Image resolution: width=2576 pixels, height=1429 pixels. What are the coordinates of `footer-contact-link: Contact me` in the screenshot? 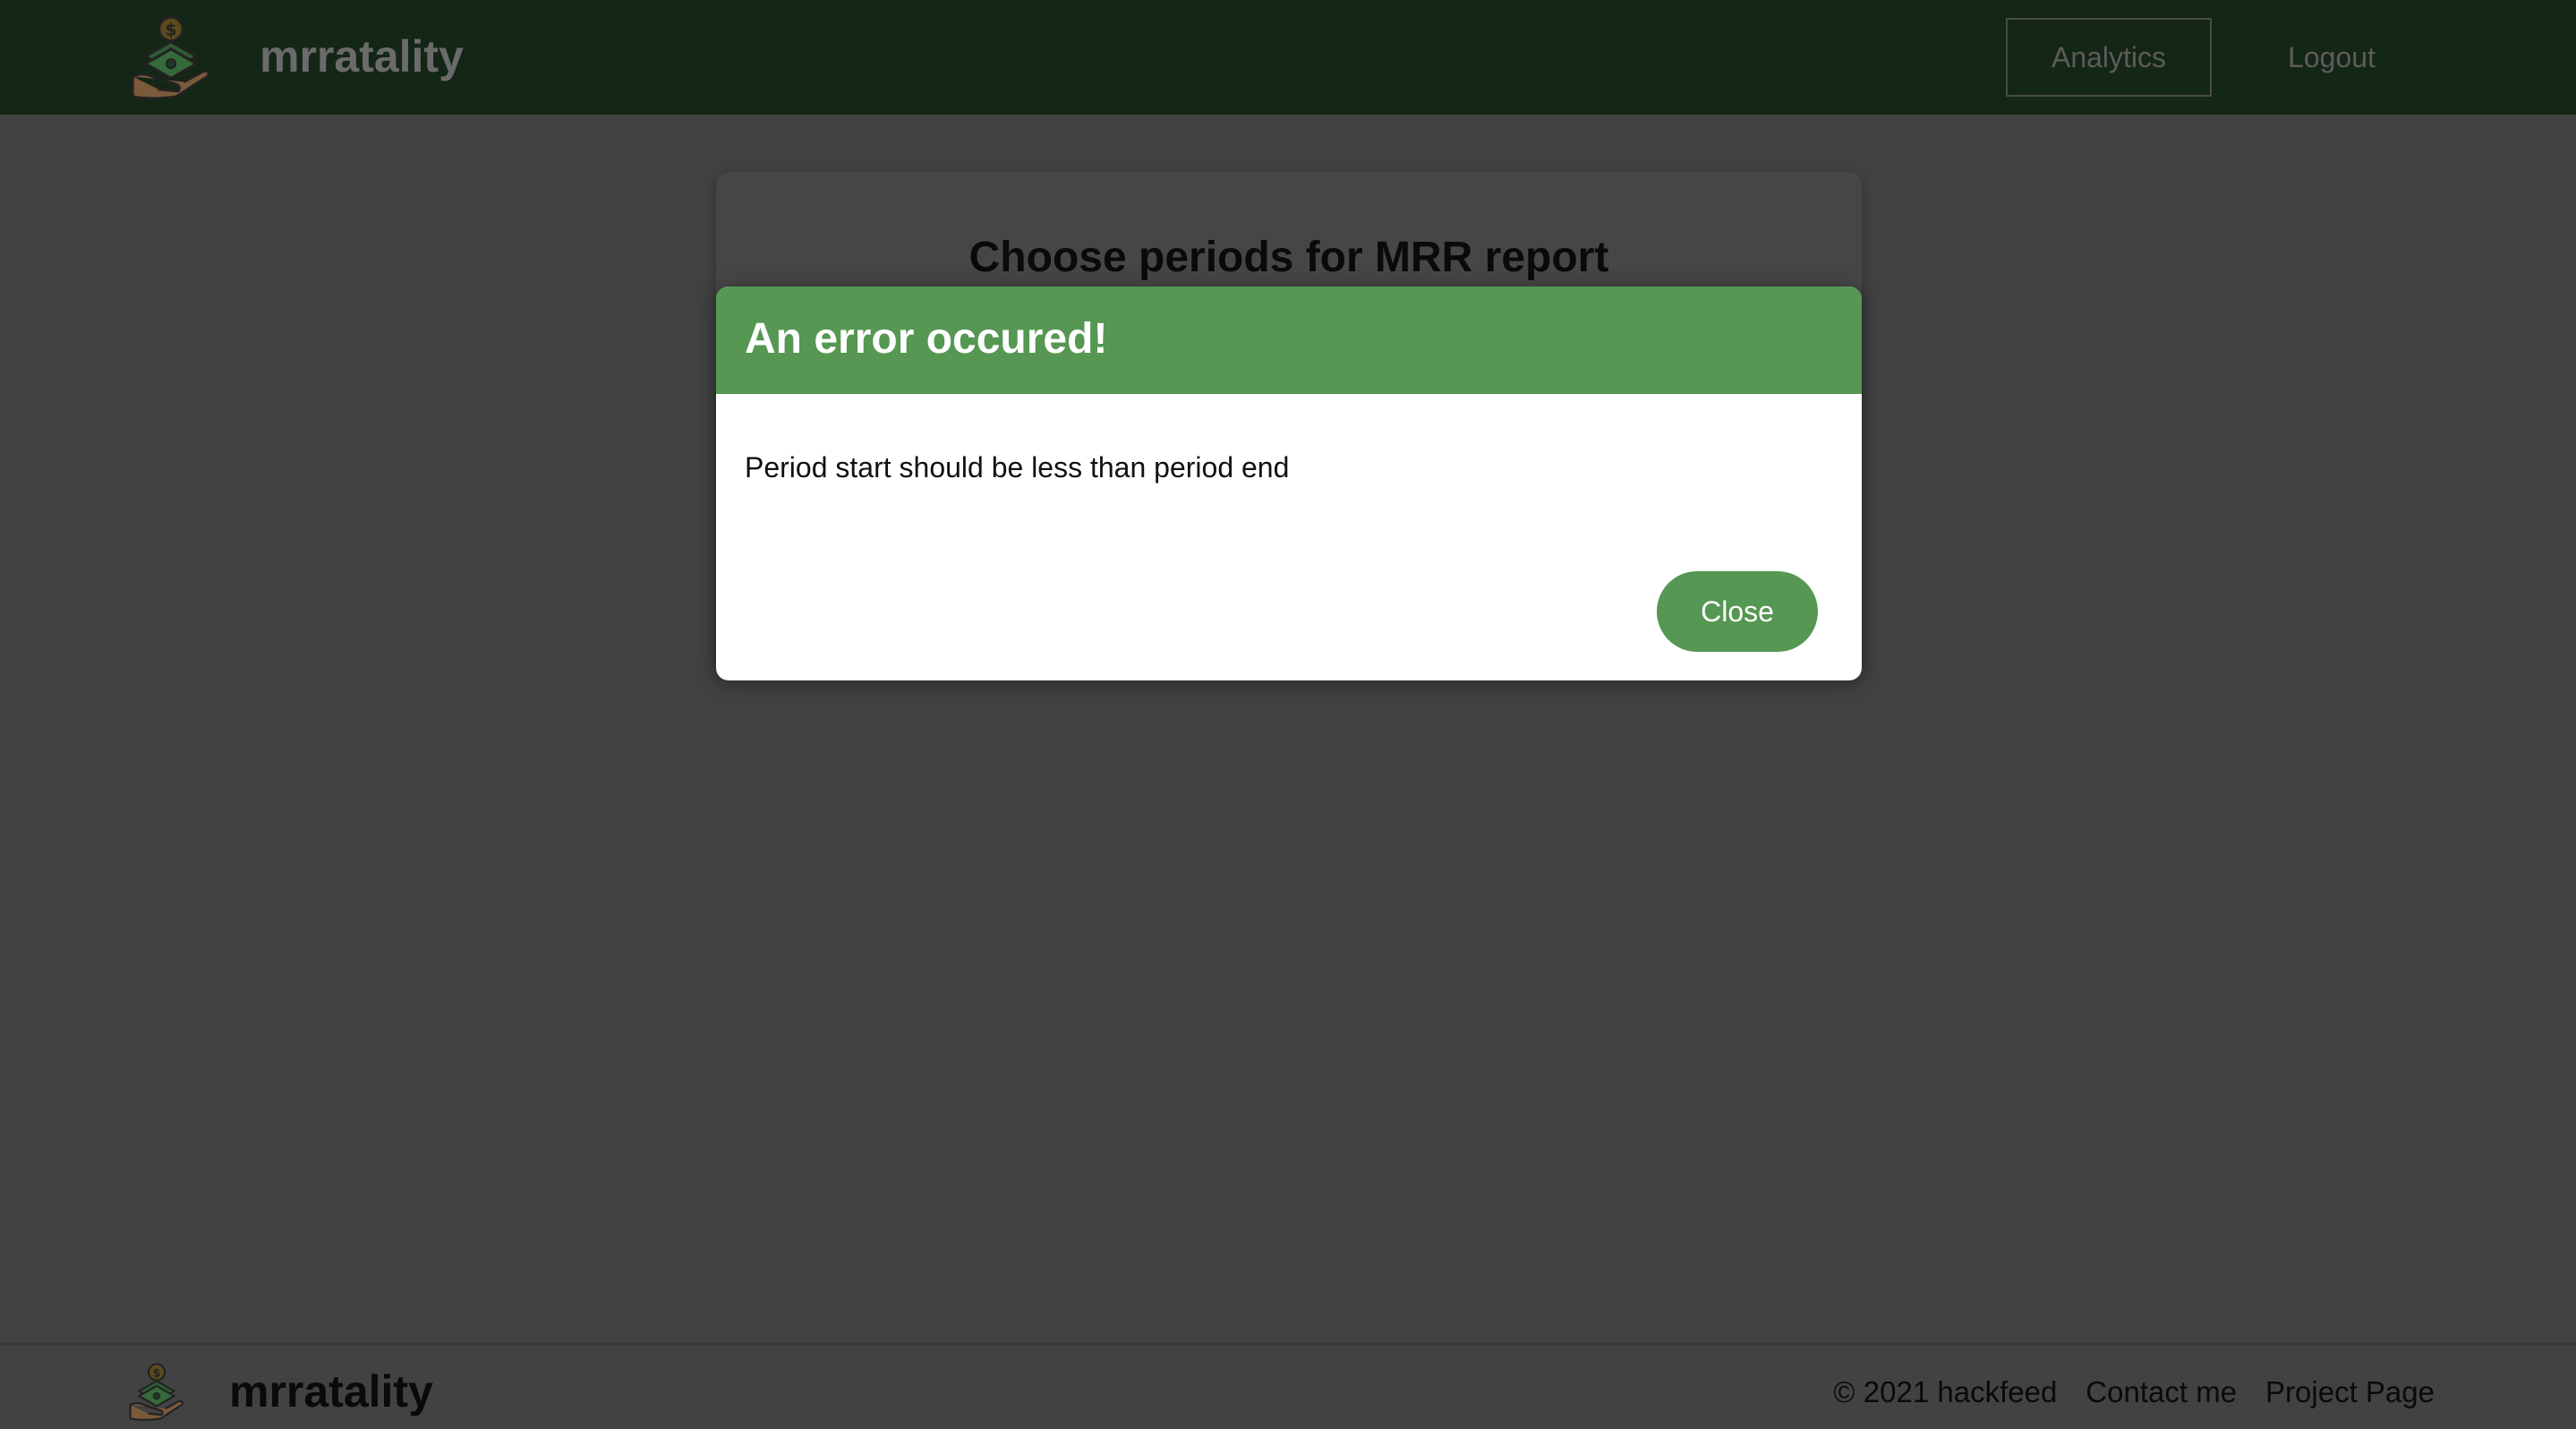 It's located at (2161, 1392).